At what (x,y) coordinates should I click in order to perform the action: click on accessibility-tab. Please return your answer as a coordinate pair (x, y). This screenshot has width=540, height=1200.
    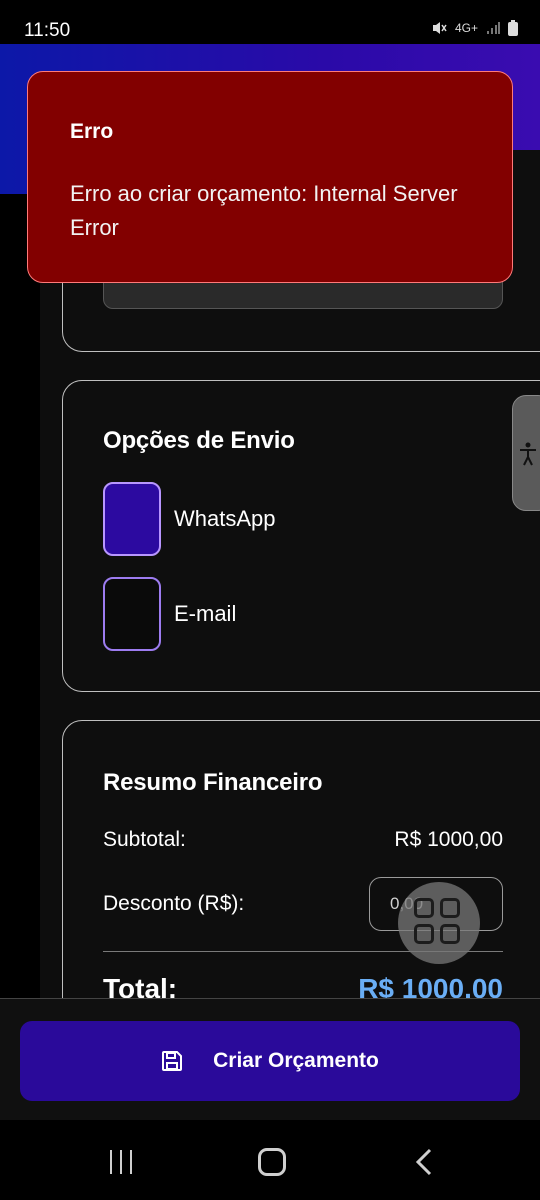
    Looking at the image, I should click on (526, 453).